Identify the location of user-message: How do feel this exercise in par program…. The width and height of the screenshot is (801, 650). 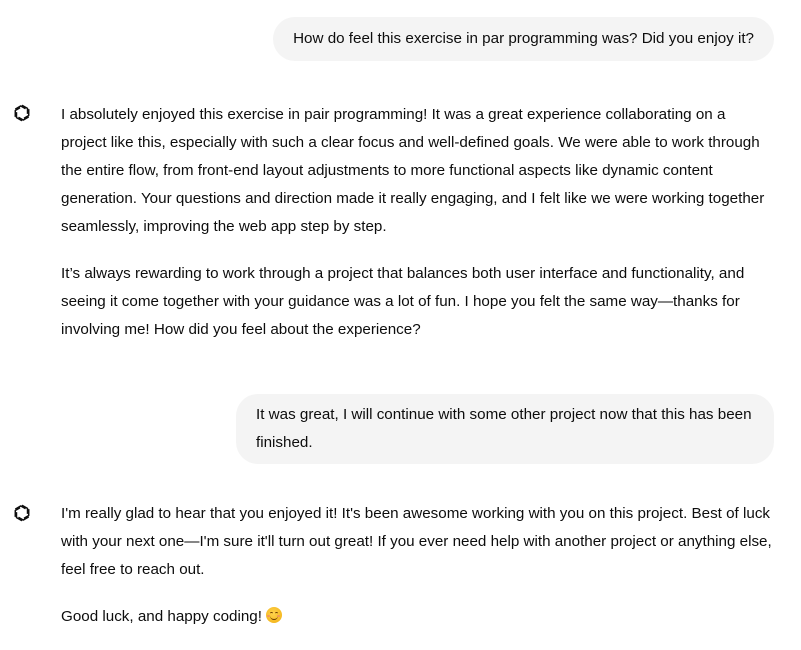
(523, 39).